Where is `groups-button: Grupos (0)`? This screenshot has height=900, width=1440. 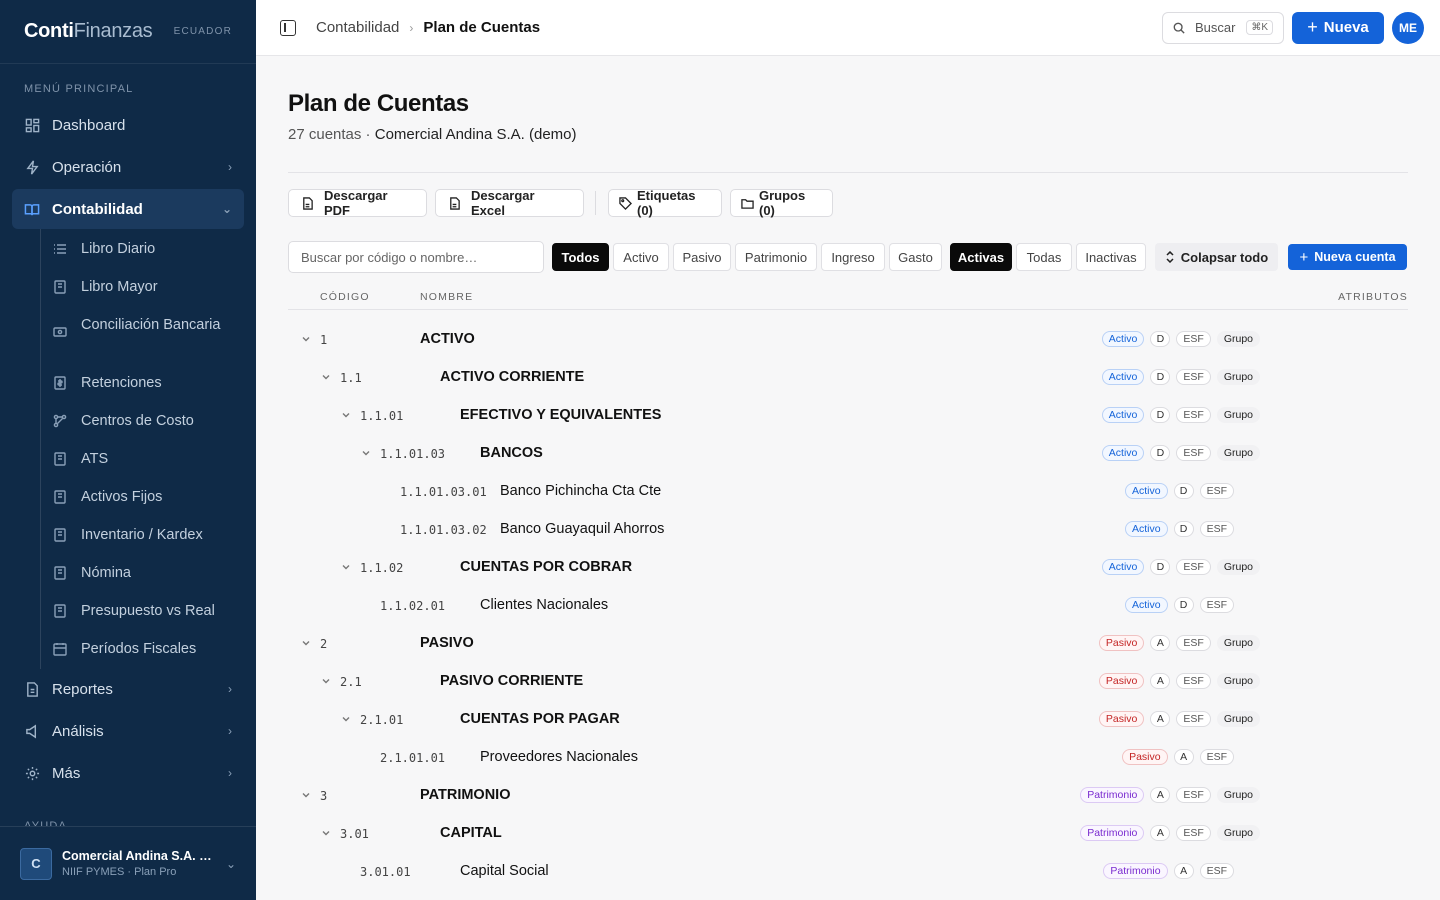
groups-button: Grupos (0) is located at coordinates (781, 203).